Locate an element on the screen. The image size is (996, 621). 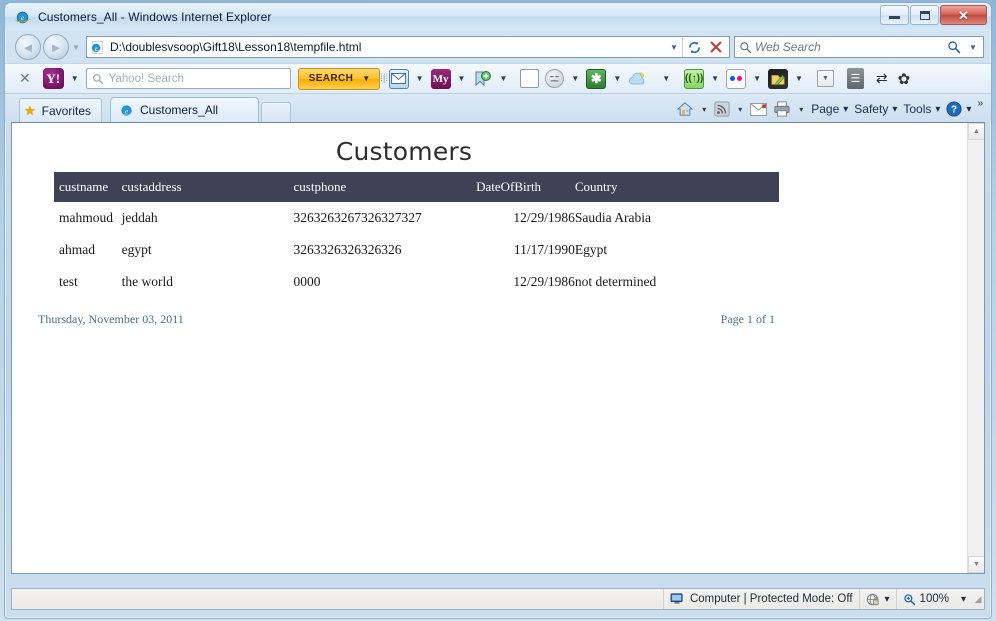
stop-button is located at coordinates (716, 47).